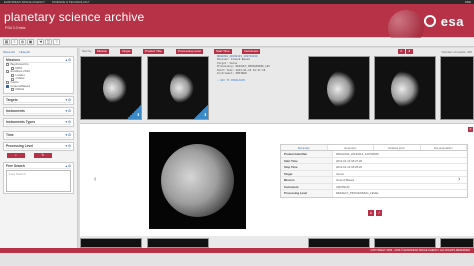 The height and width of the screenshot is (266, 474). I want to click on product-preview-image, so click(197, 180).